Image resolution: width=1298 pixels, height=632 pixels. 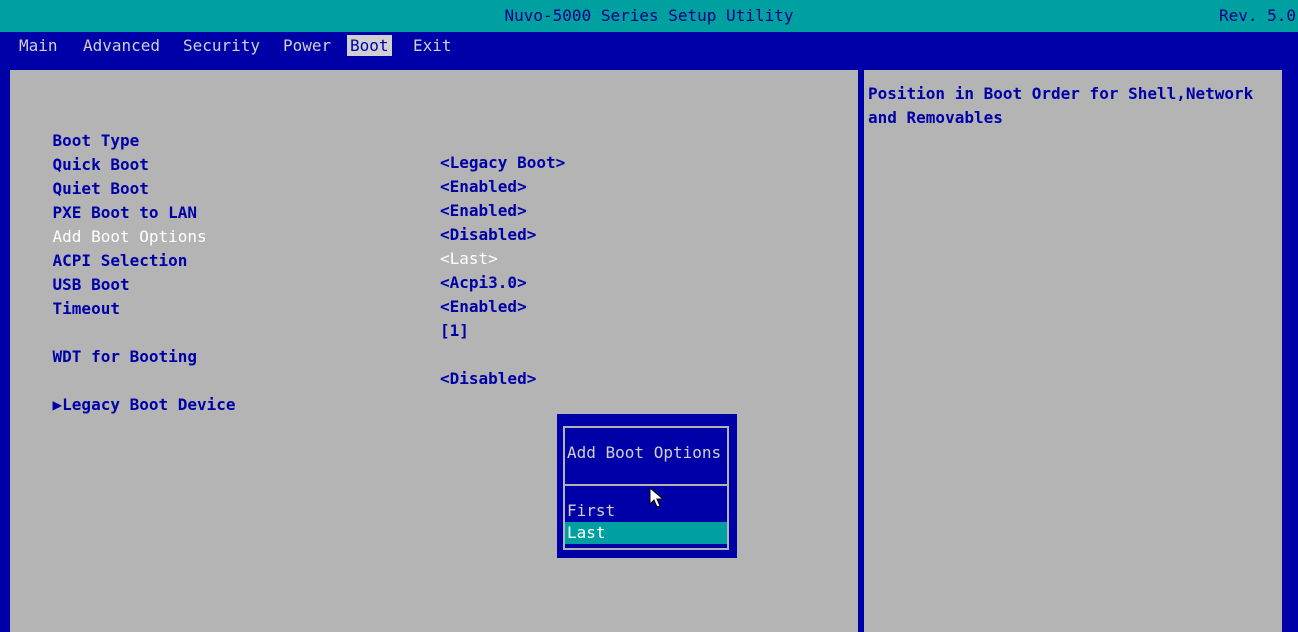 I want to click on add-boot-options-dialog: Add Boot Options First Last, so click(x=647, y=486).